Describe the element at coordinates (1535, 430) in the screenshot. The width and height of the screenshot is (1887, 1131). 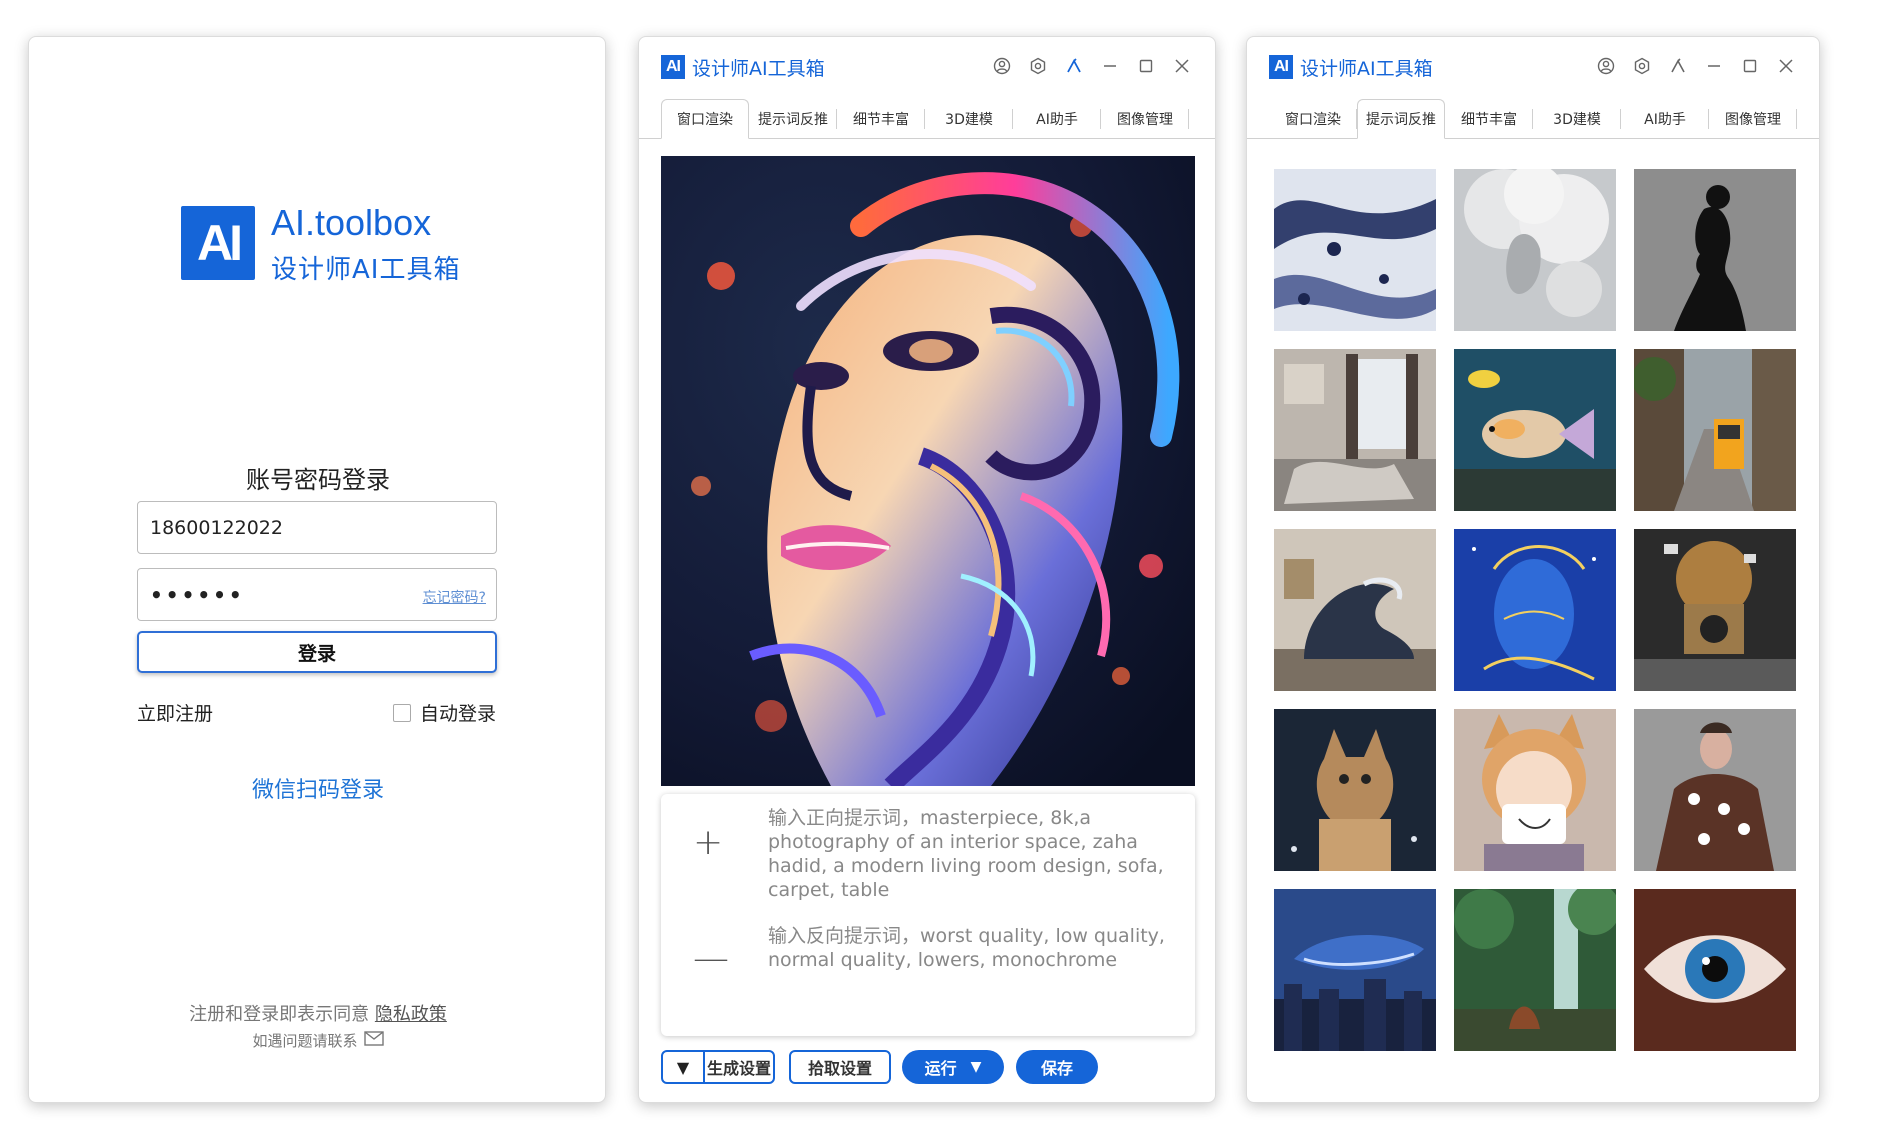
I see `thumbnail-tropical-fish` at that location.